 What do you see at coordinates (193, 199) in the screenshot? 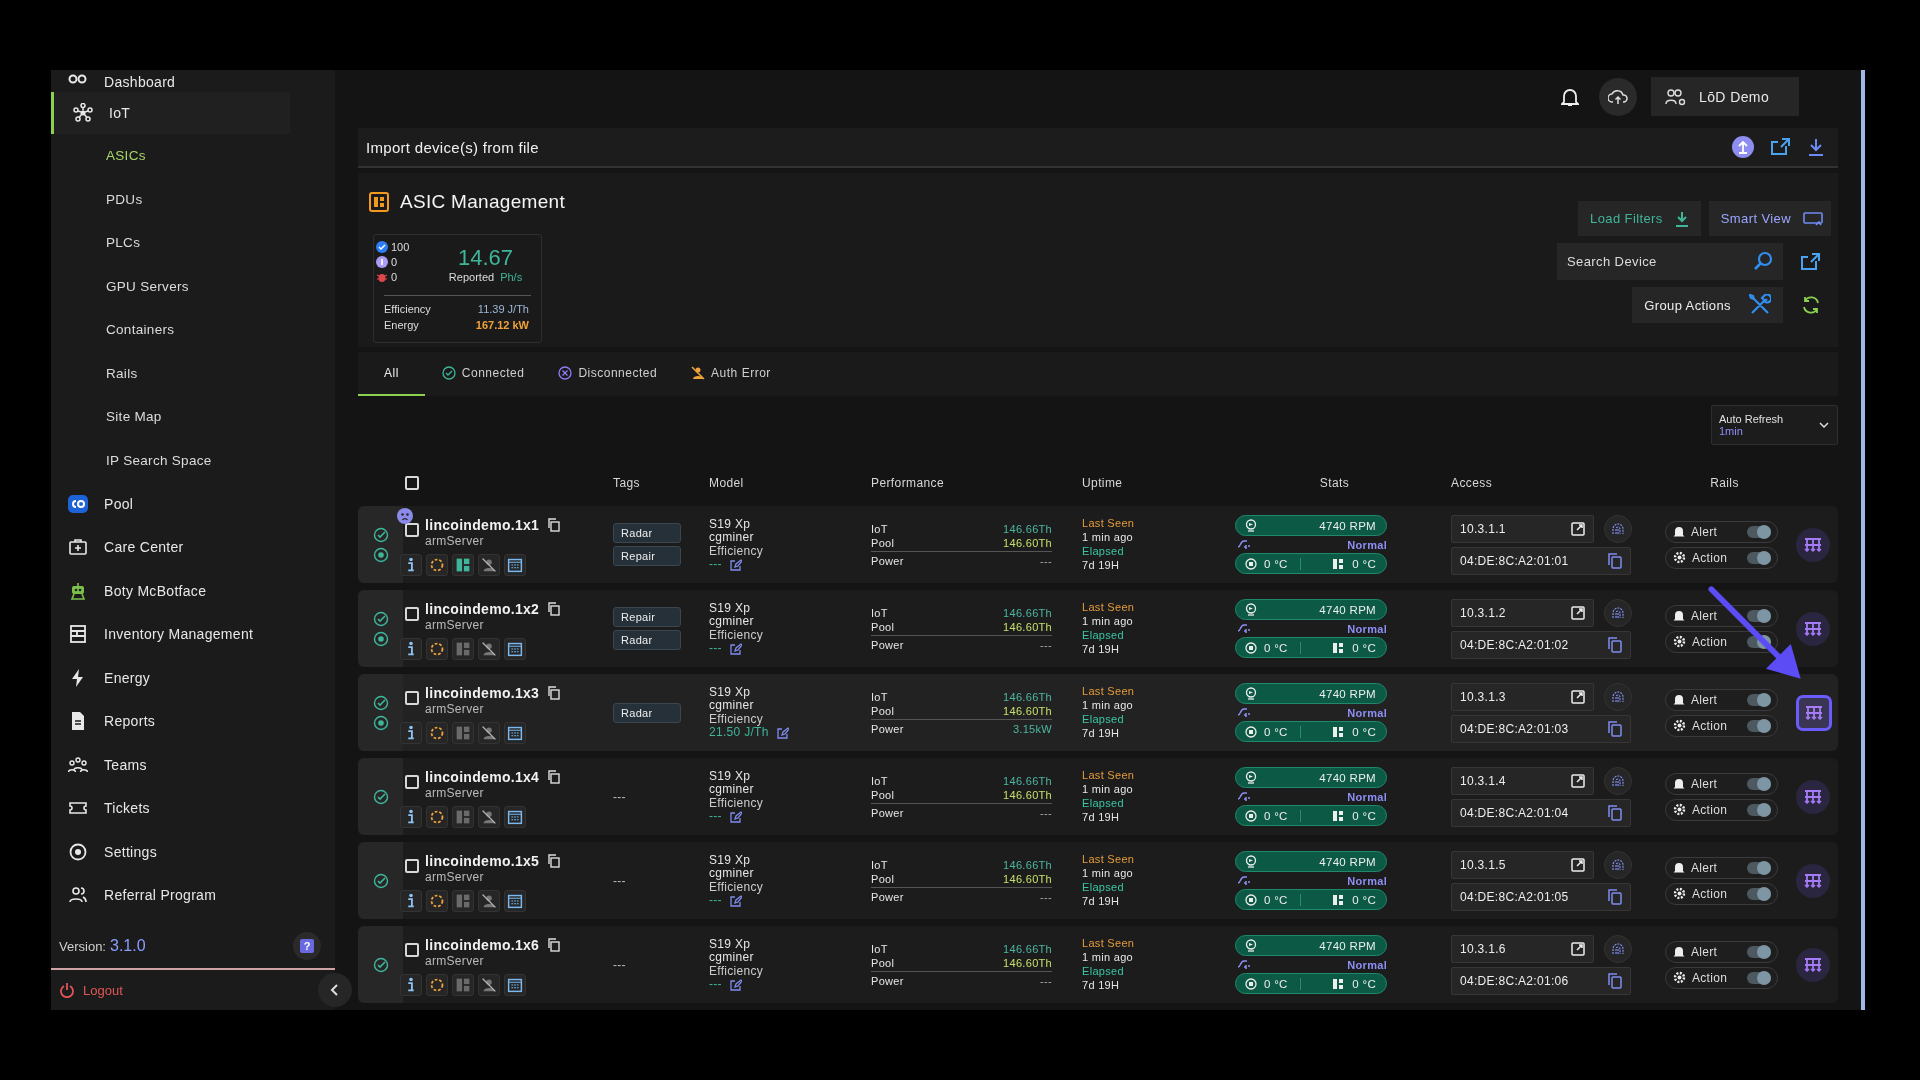
I see `sidebar-subitem: PDUs` at bounding box center [193, 199].